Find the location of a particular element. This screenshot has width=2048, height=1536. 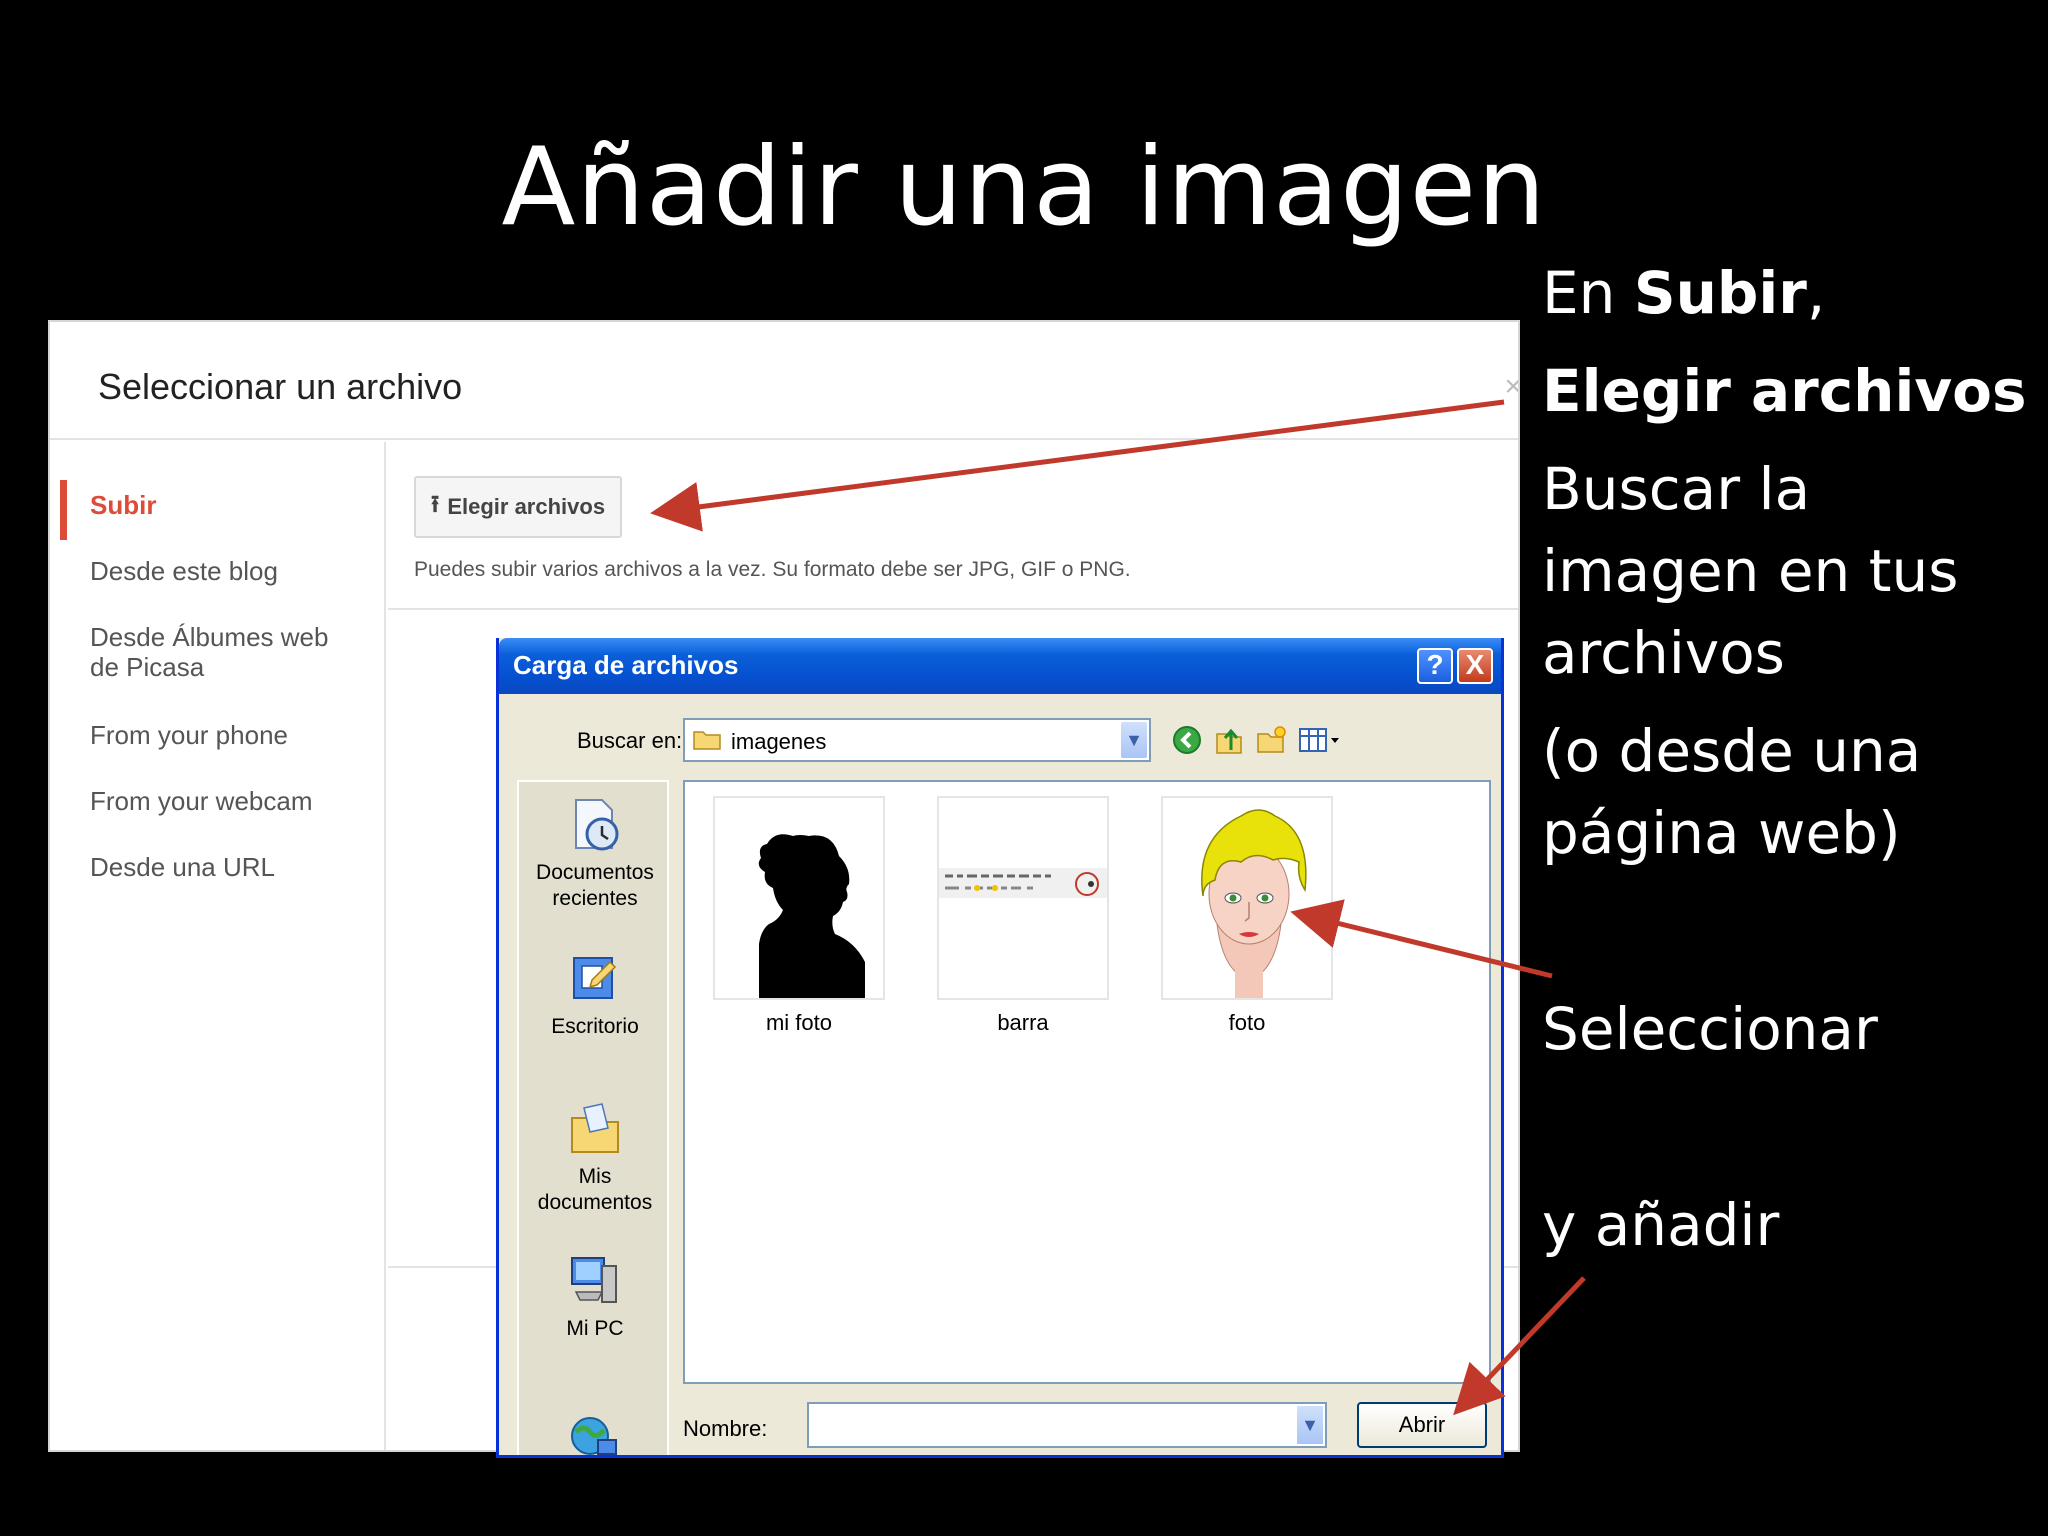

note-line-5: archivos is located at coordinates (1663, 653).